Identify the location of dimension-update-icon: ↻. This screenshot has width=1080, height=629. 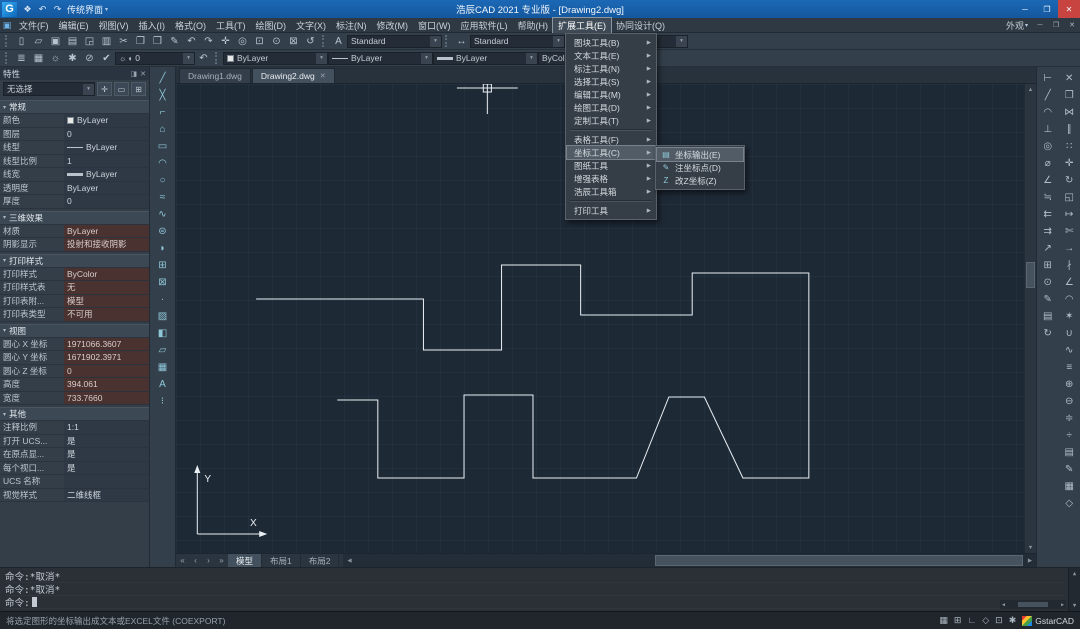
(1048, 333).